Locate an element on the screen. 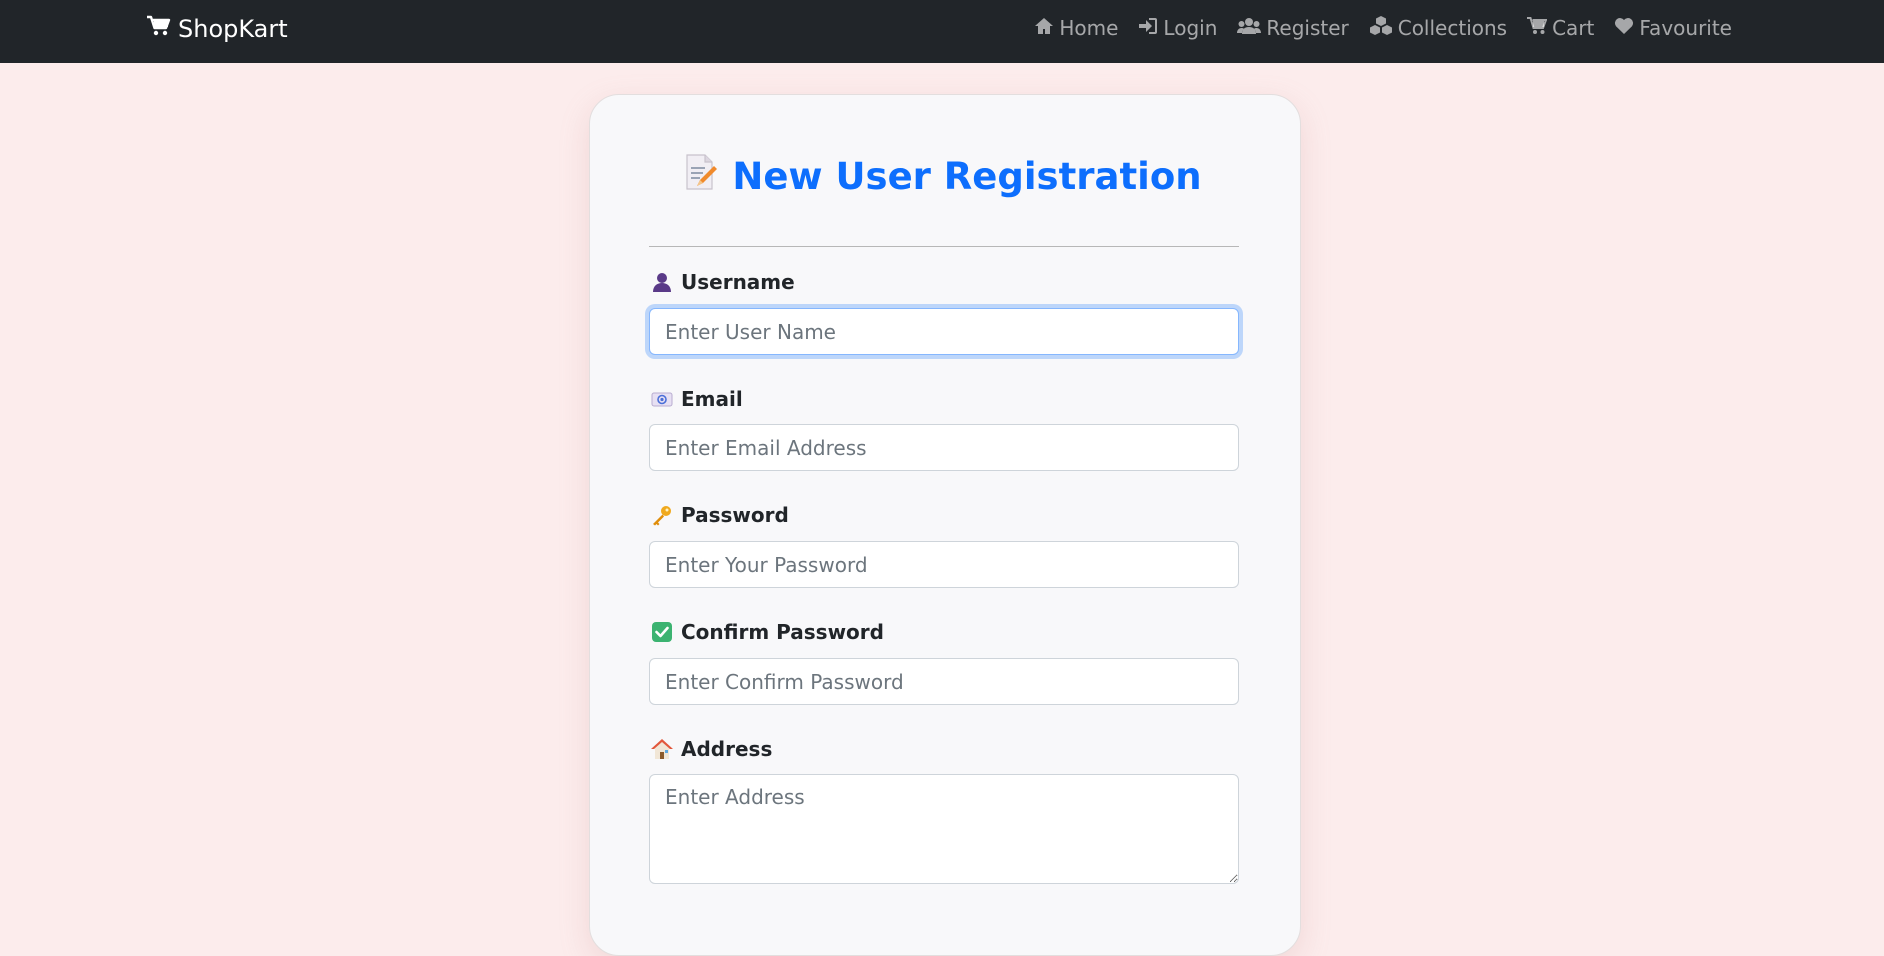 The width and height of the screenshot is (1884, 956). address-textarea is located at coordinates (944, 829).